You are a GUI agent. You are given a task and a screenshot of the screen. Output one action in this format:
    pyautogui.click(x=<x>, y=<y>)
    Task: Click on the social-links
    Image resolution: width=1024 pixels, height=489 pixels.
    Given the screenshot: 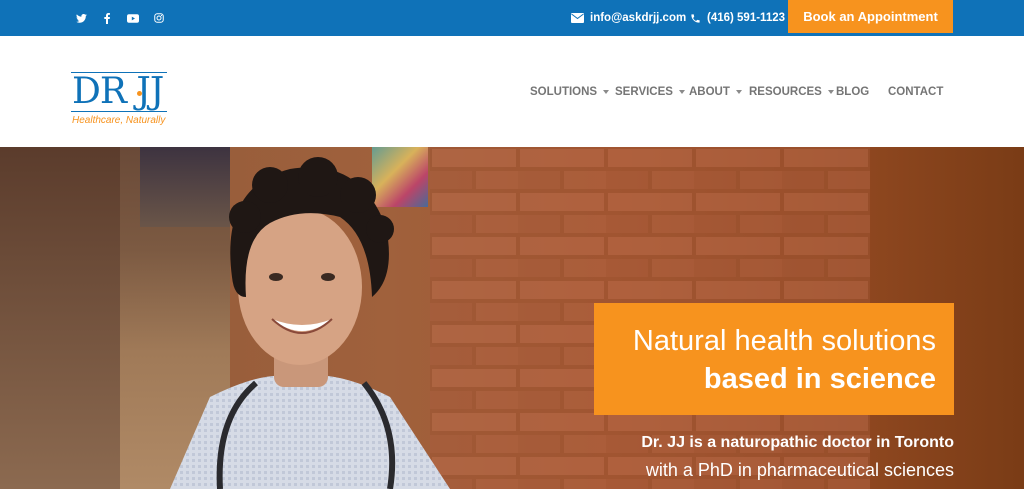 What is the action you would take?
    pyautogui.click(x=120, y=18)
    